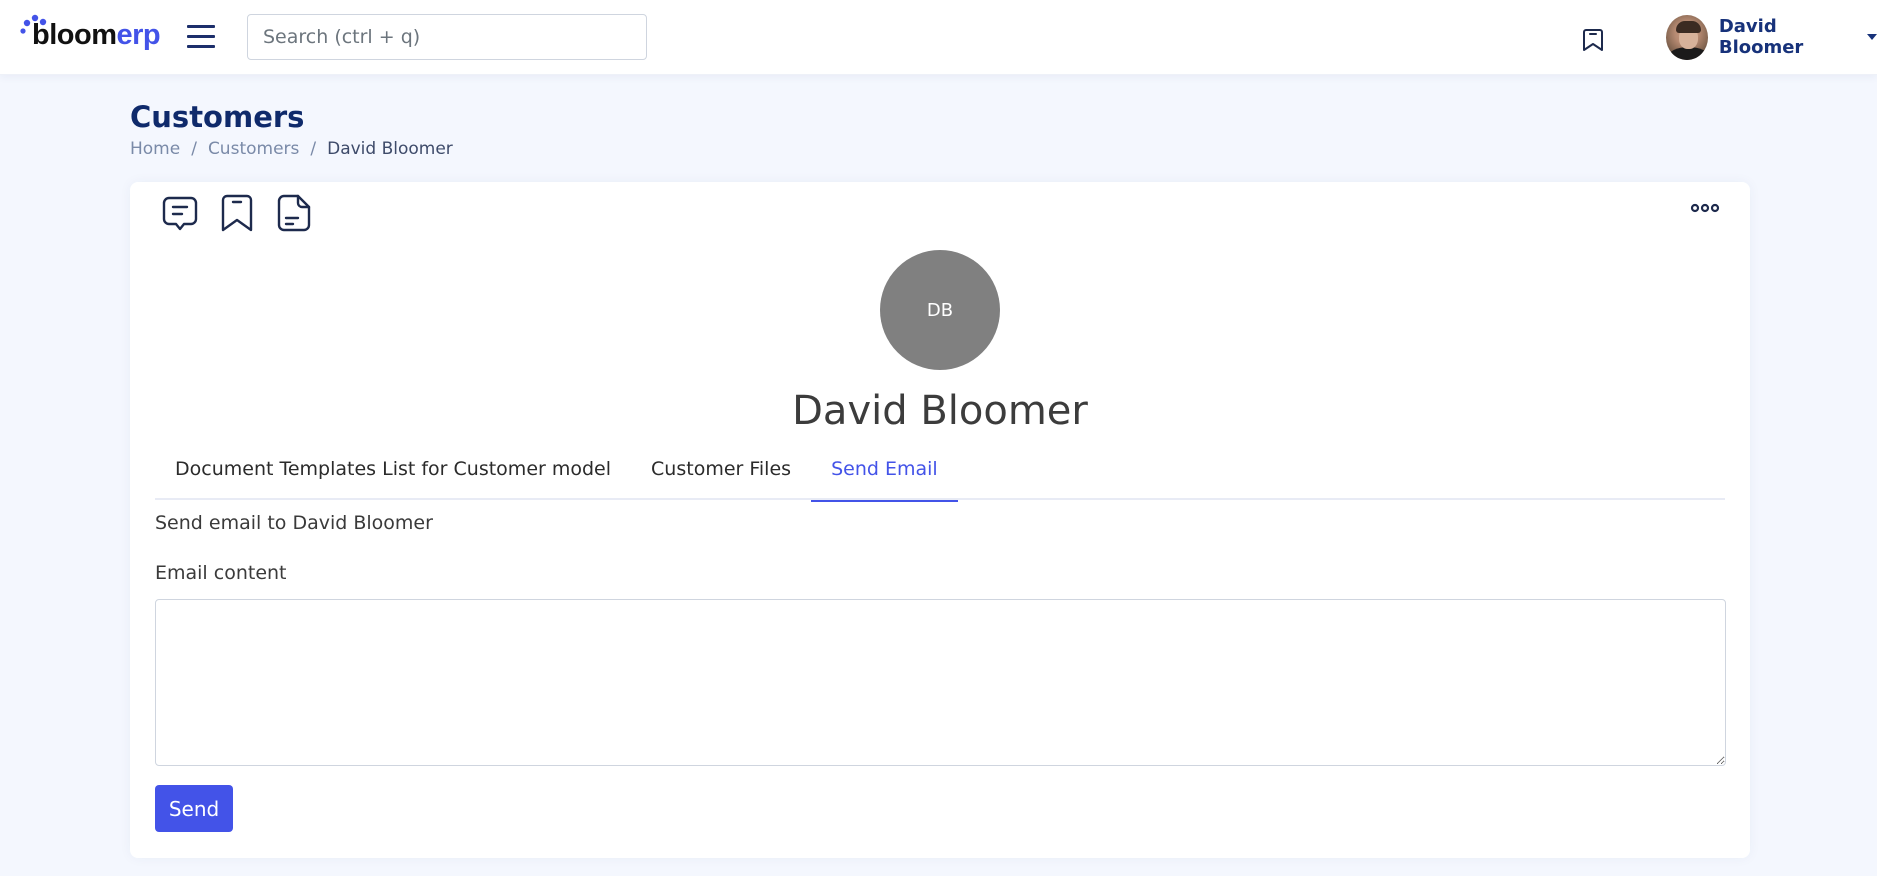 The width and height of the screenshot is (1877, 876). What do you see at coordinates (138, 35) in the screenshot?
I see `brand-name-part2: erp` at bounding box center [138, 35].